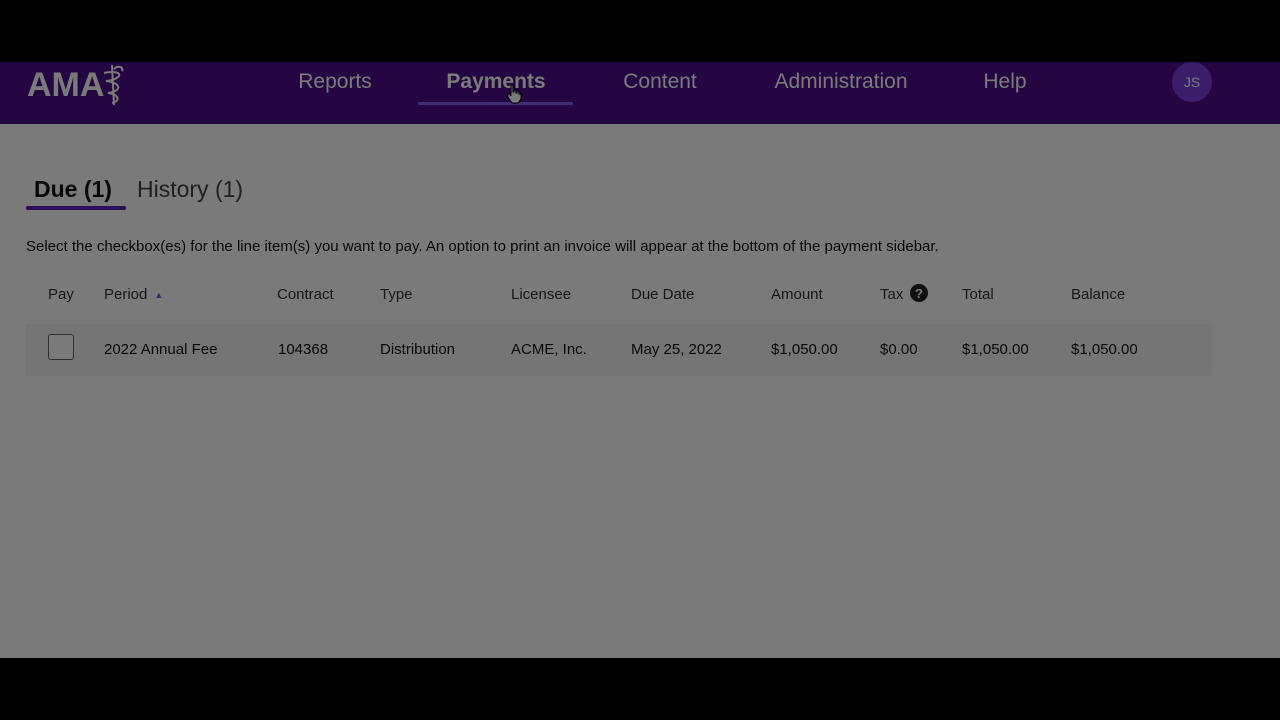  What do you see at coordinates (61, 294) in the screenshot?
I see `column-header-pay: Pay` at bounding box center [61, 294].